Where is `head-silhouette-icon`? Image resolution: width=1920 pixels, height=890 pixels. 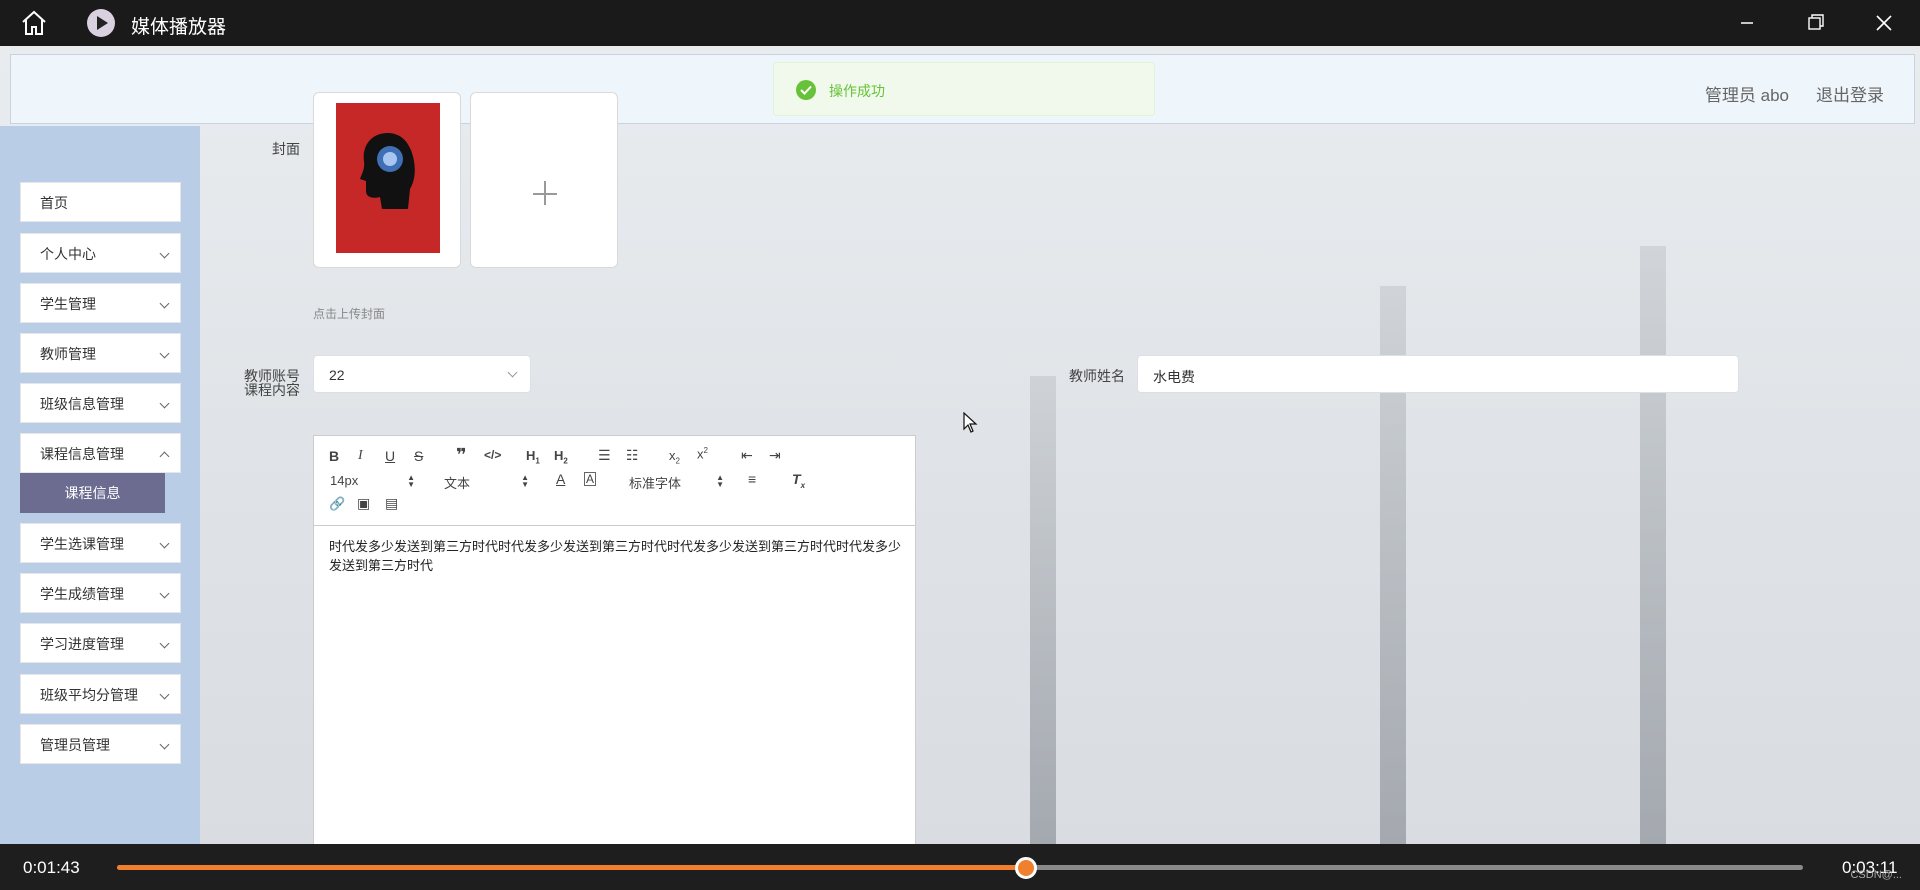 head-silhouette-icon is located at coordinates (387, 171).